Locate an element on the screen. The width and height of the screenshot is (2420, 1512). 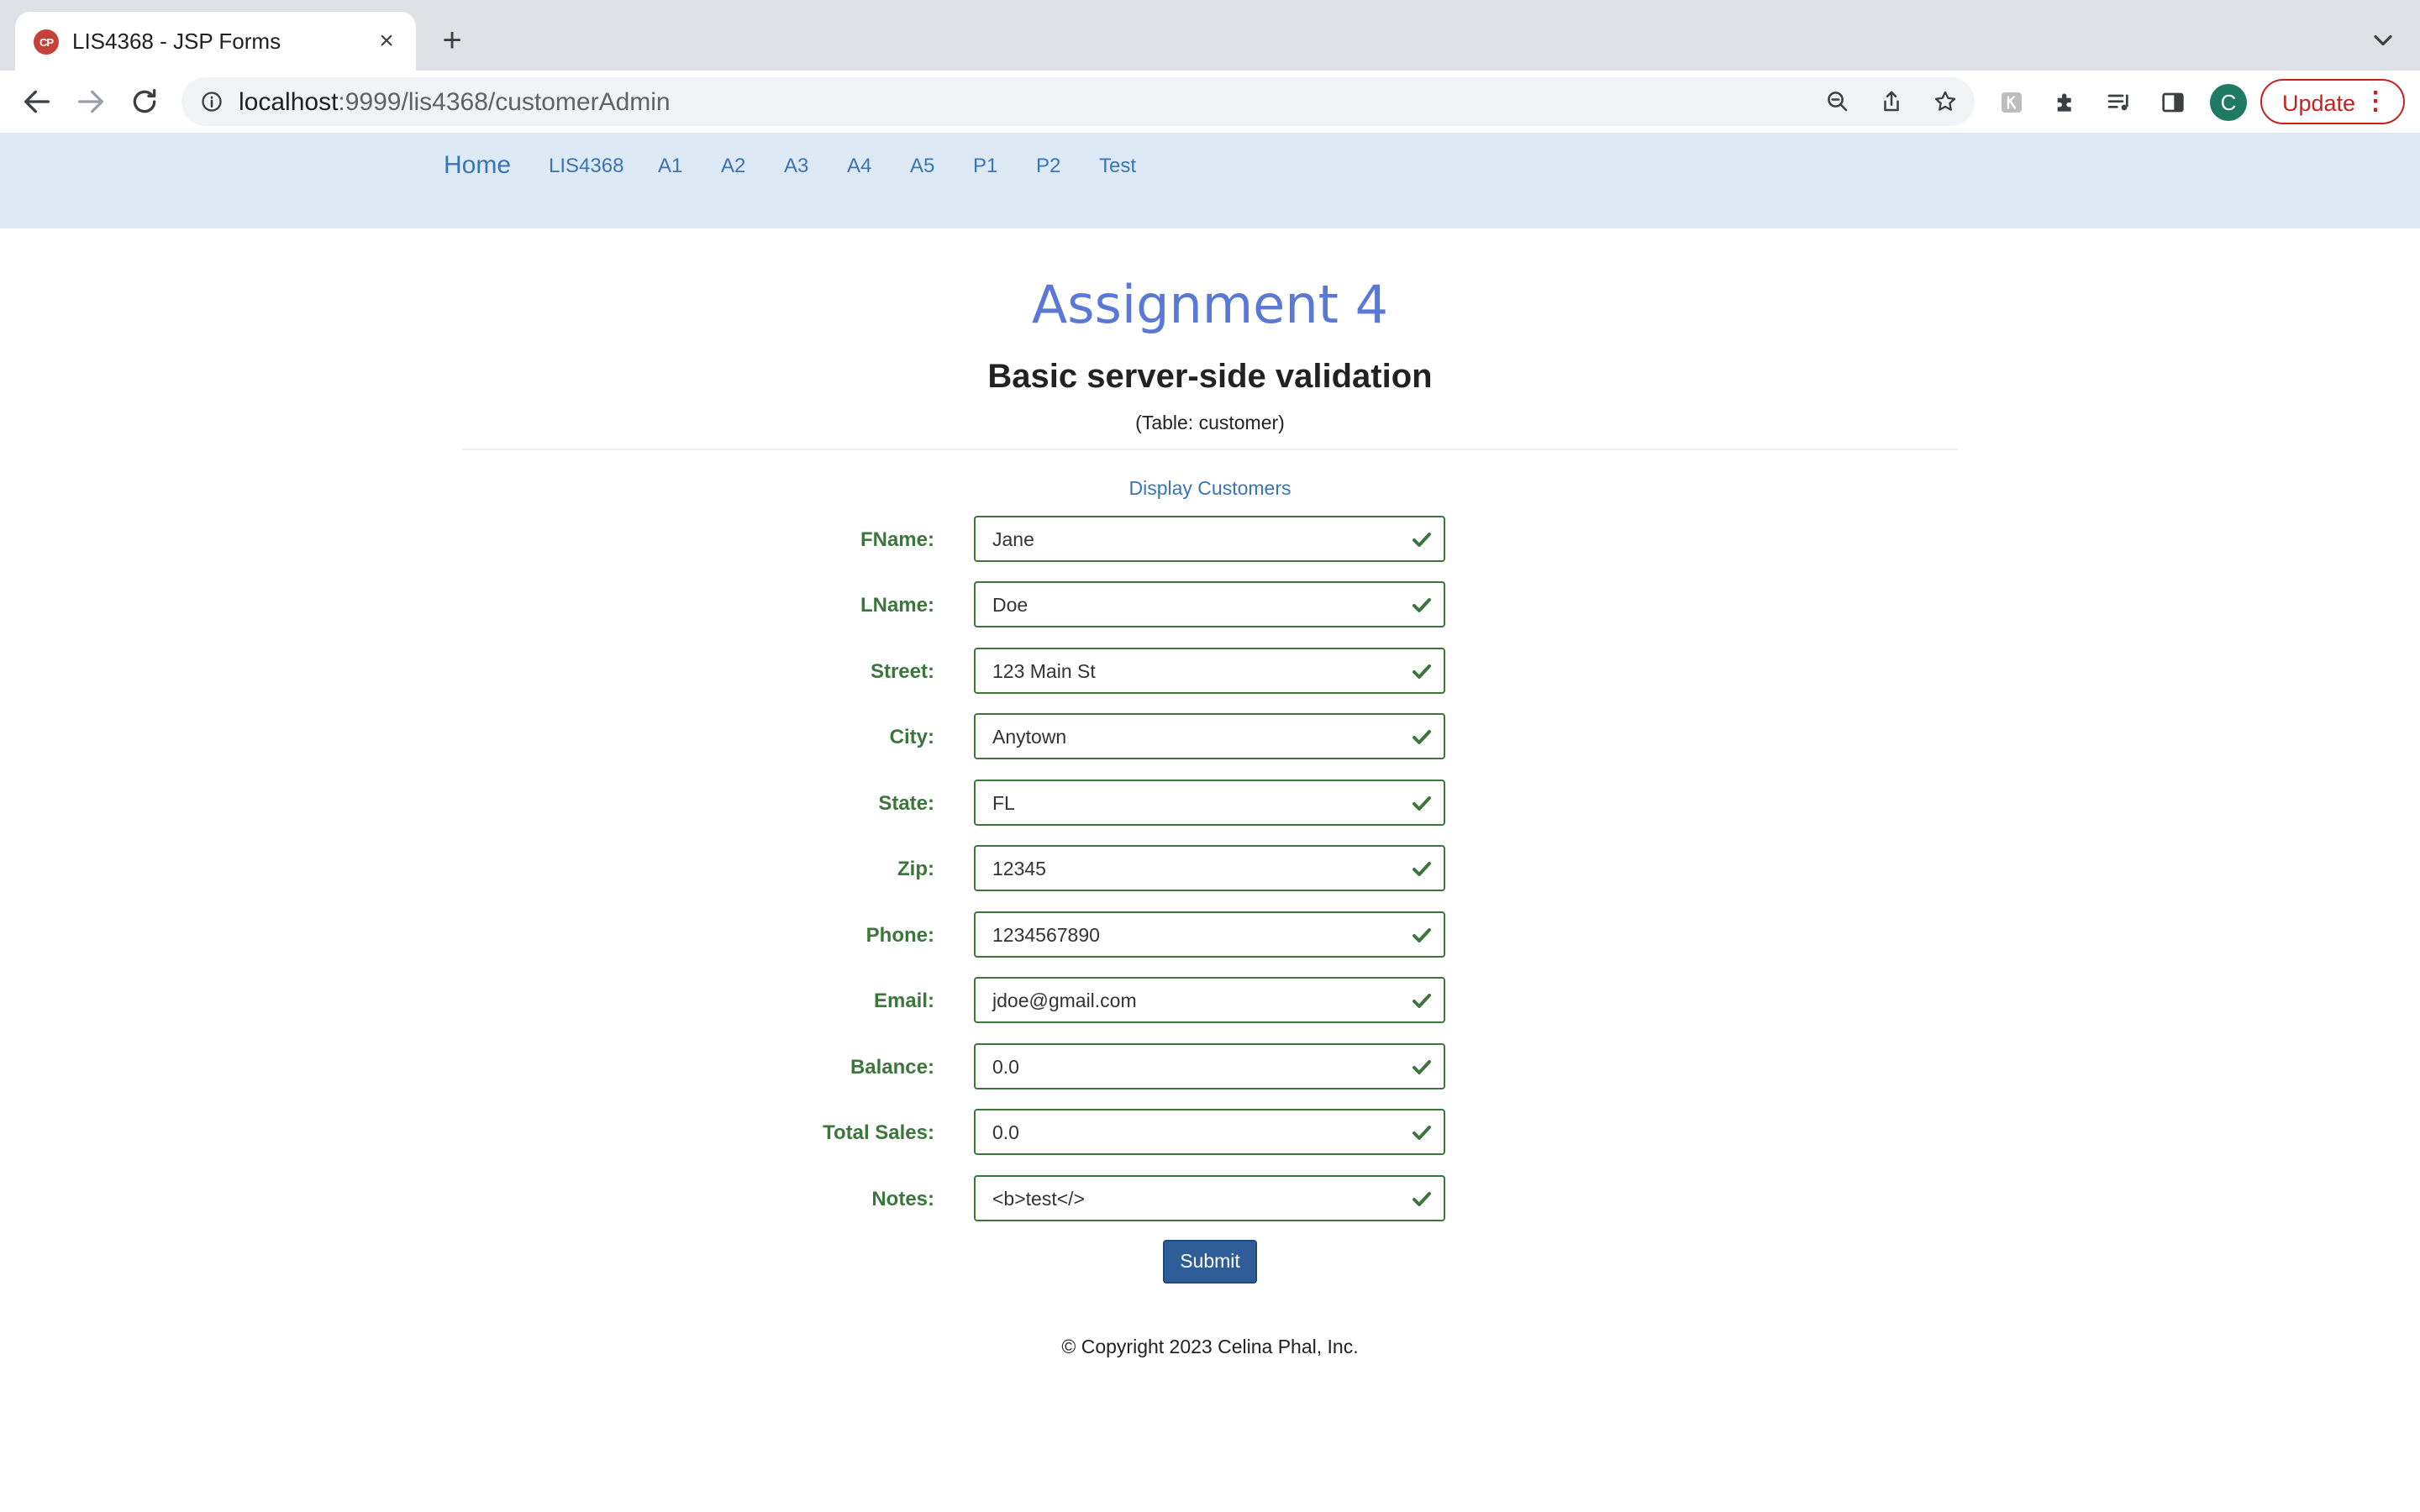
field-value: FL is located at coordinates (1003, 803).